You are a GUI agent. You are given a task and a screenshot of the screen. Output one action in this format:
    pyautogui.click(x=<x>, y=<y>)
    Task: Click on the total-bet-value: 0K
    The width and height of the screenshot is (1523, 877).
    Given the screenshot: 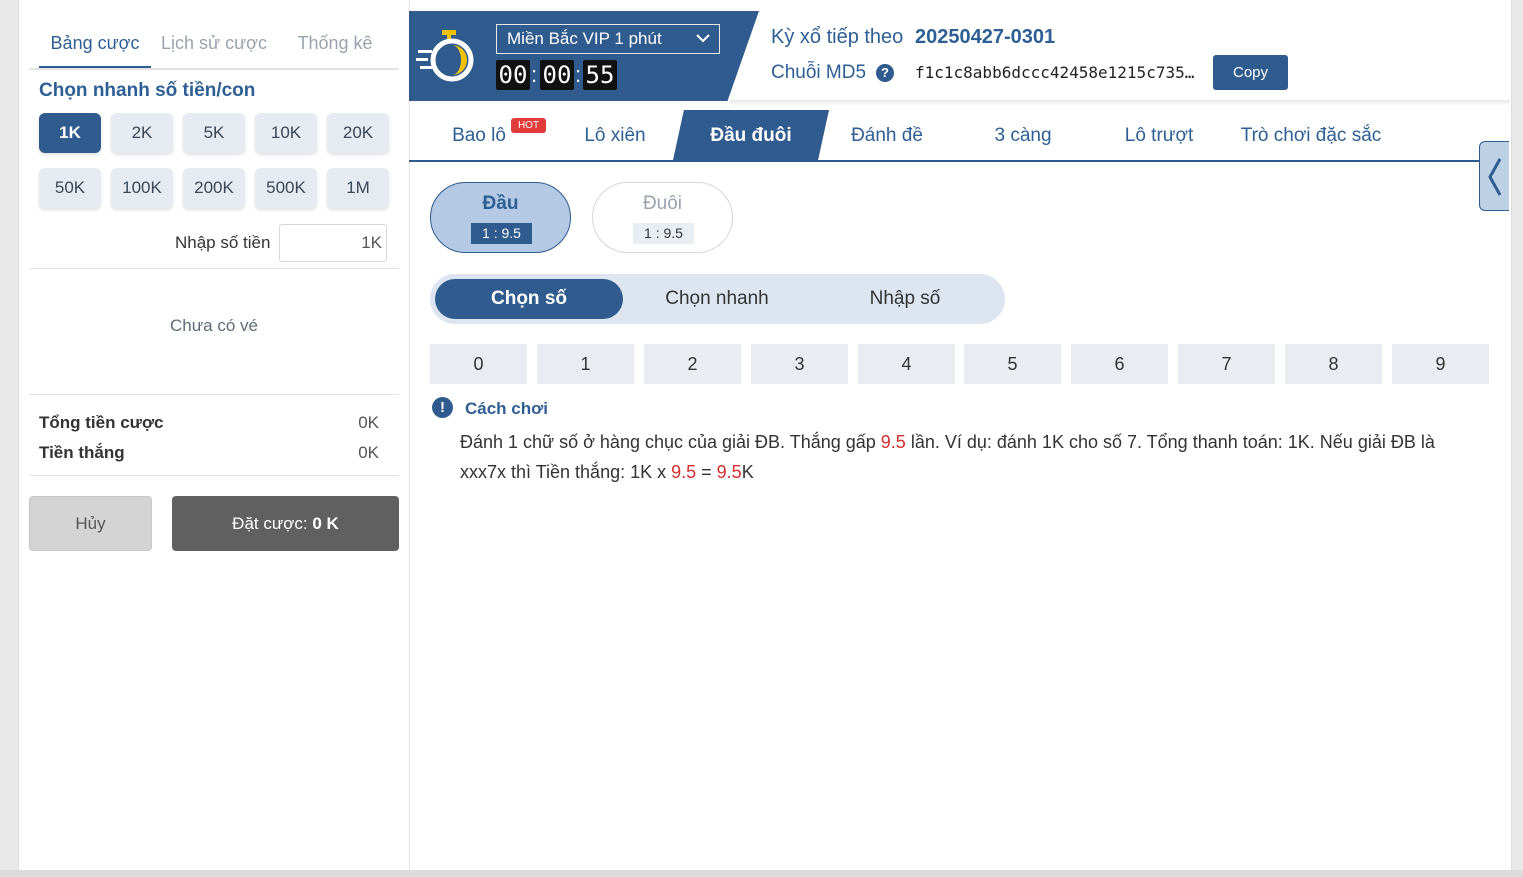 What is the action you would take?
    pyautogui.click(x=368, y=422)
    